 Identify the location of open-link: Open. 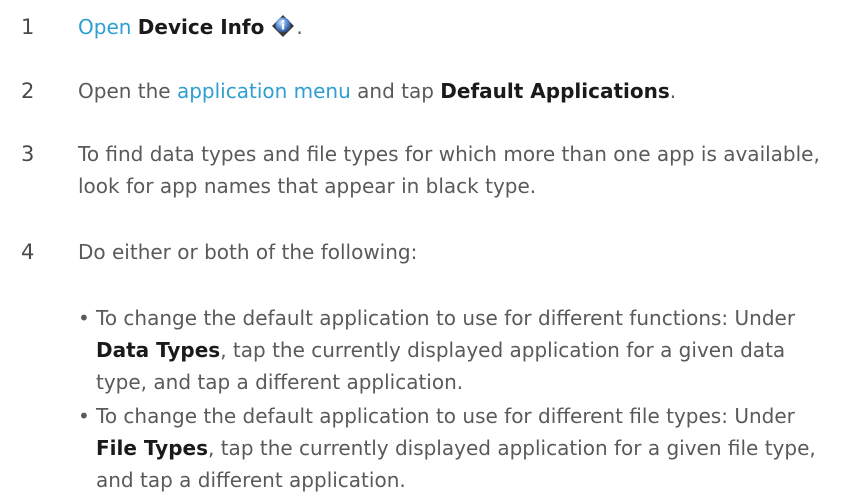
(104, 27).